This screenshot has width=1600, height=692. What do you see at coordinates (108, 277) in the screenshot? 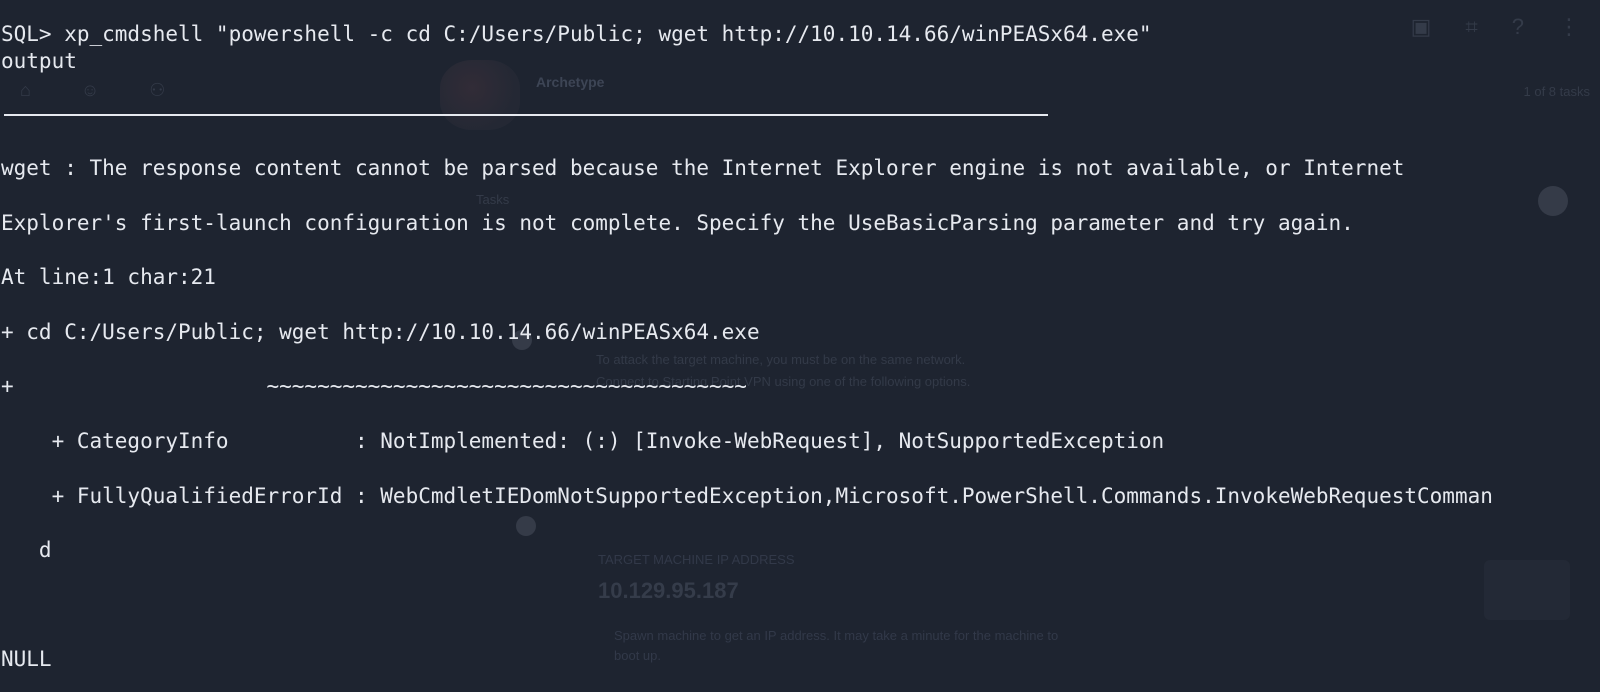
I see `error-location-line: At line:1 char:21` at bounding box center [108, 277].